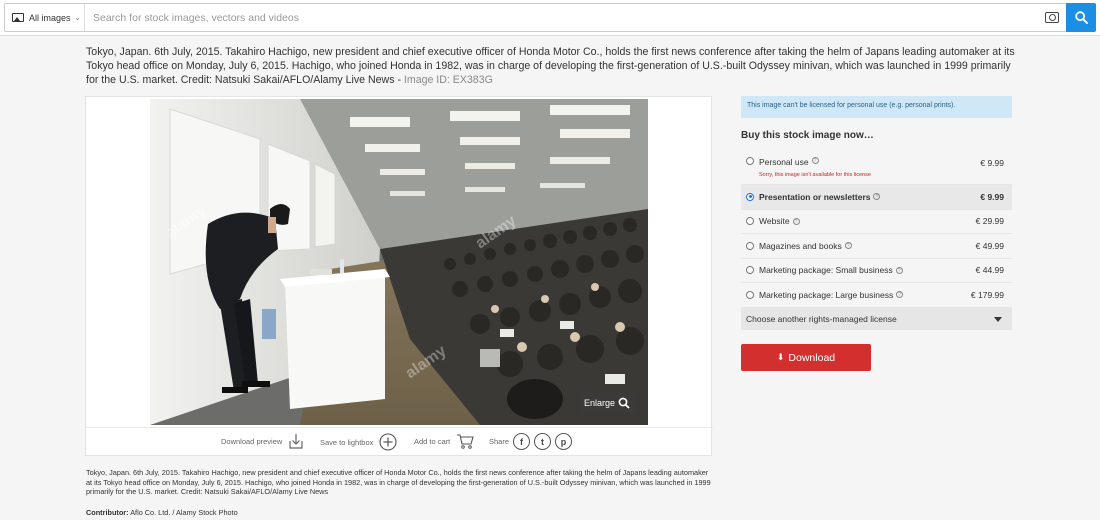 This screenshot has height=520, width=1100. Describe the element at coordinates (989, 221) in the screenshot. I see `license-option-price: € 29.99` at that location.